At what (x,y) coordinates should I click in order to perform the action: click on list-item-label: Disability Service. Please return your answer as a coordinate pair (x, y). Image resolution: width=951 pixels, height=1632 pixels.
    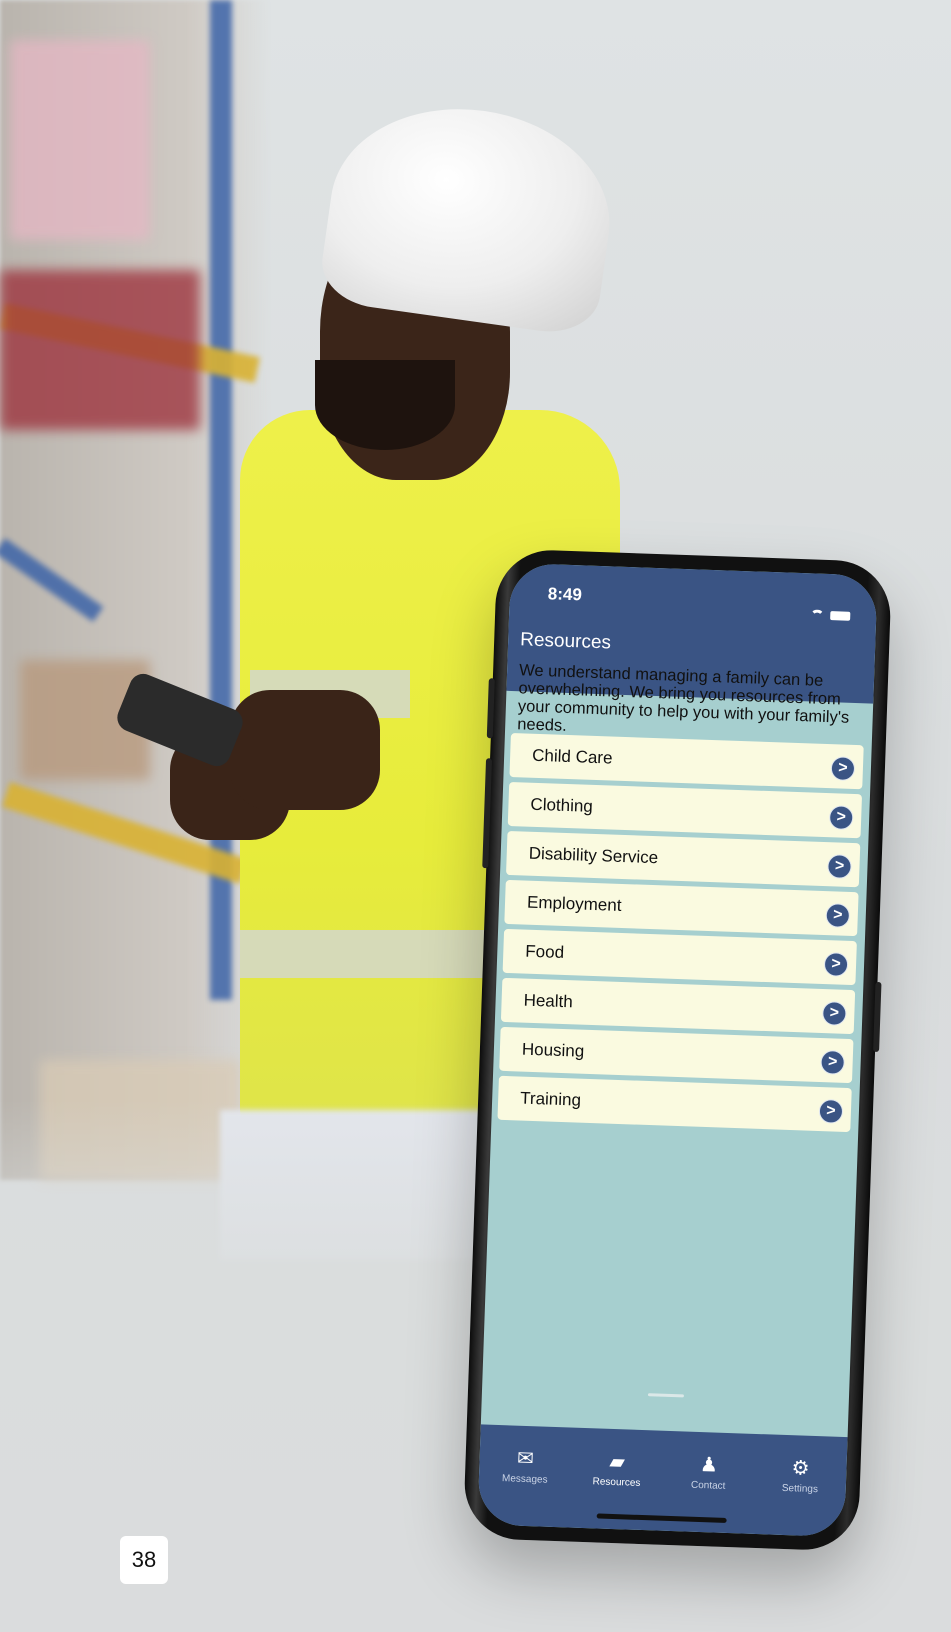
    Looking at the image, I should click on (593, 855).